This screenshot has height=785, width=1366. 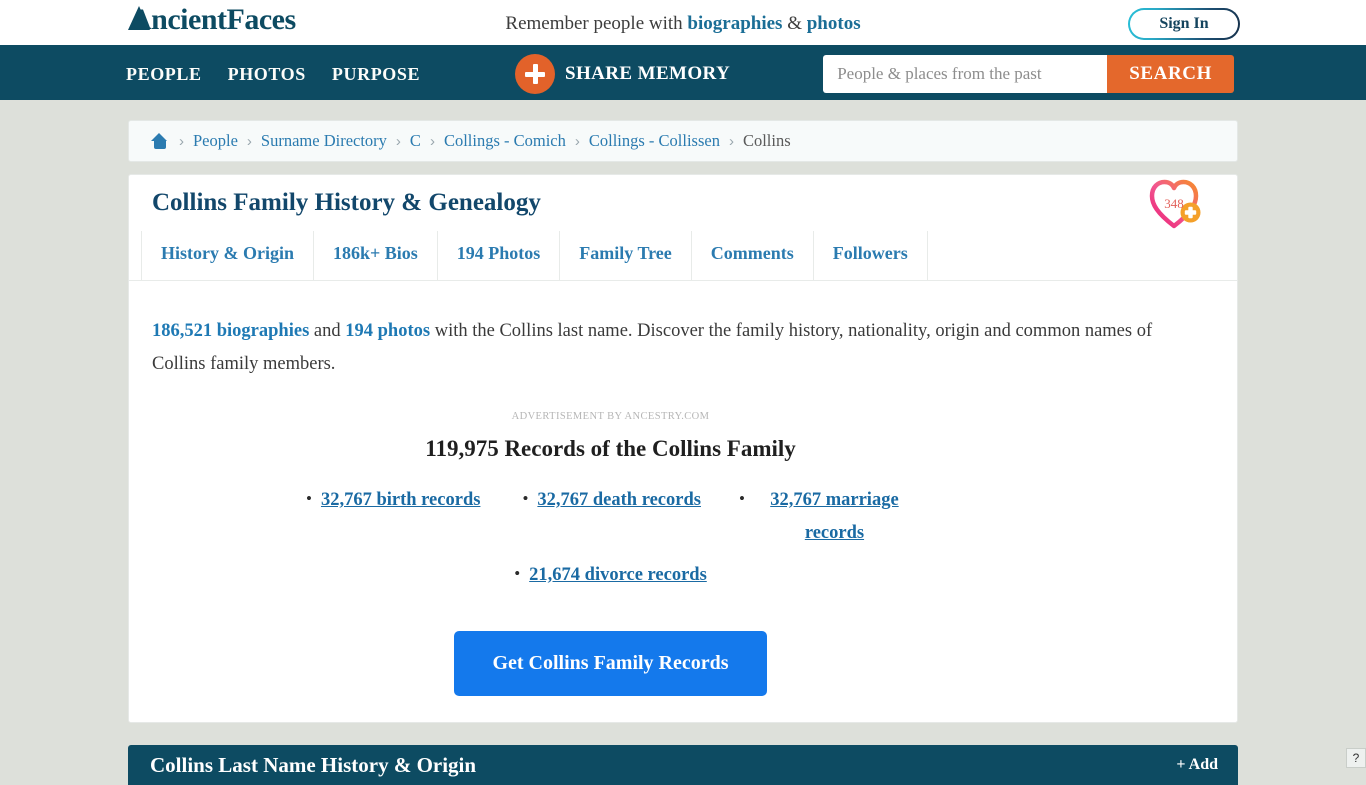 I want to click on record-links-row-2: • 21,674 divorce records, so click(x=610, y=575).